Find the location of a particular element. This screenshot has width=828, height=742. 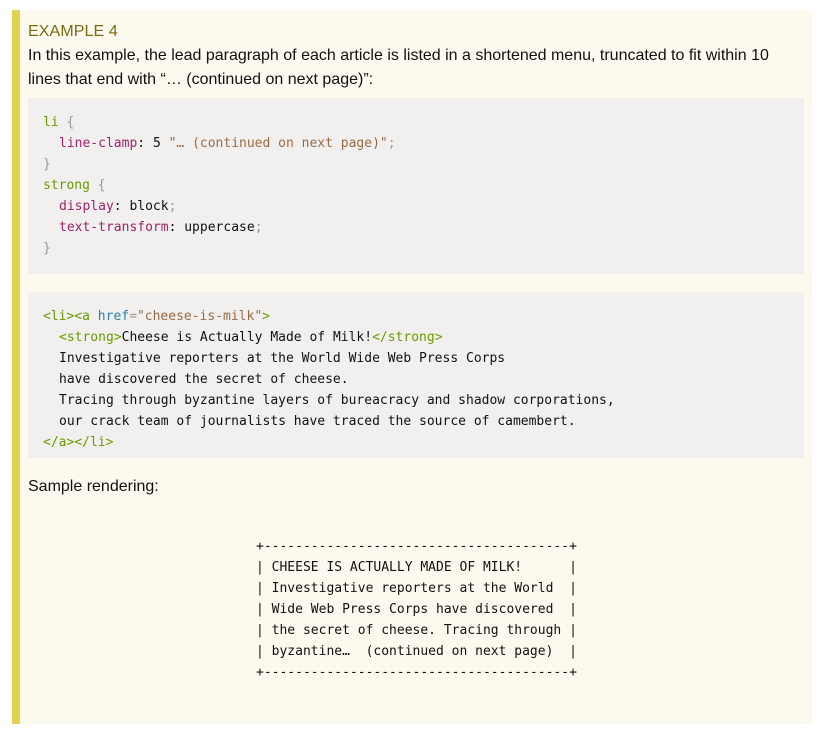

css-selector-li: li is located at coordinates (51, 122).